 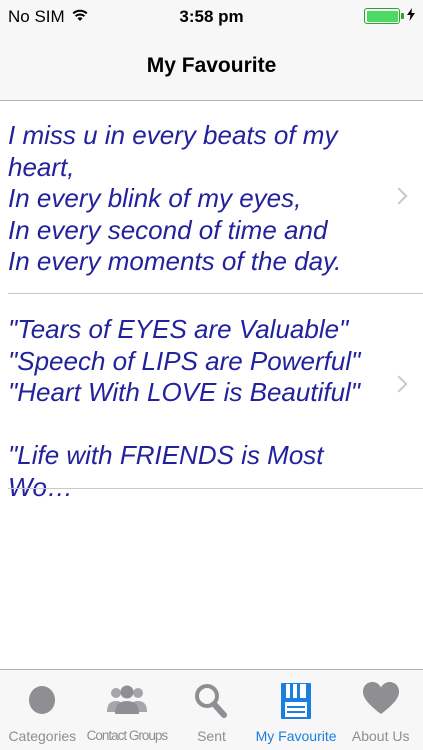 What do you see at coordinates (42, 736) in the screenshot?
I see `tab-label: Categories` at bounding box center [42, 736].